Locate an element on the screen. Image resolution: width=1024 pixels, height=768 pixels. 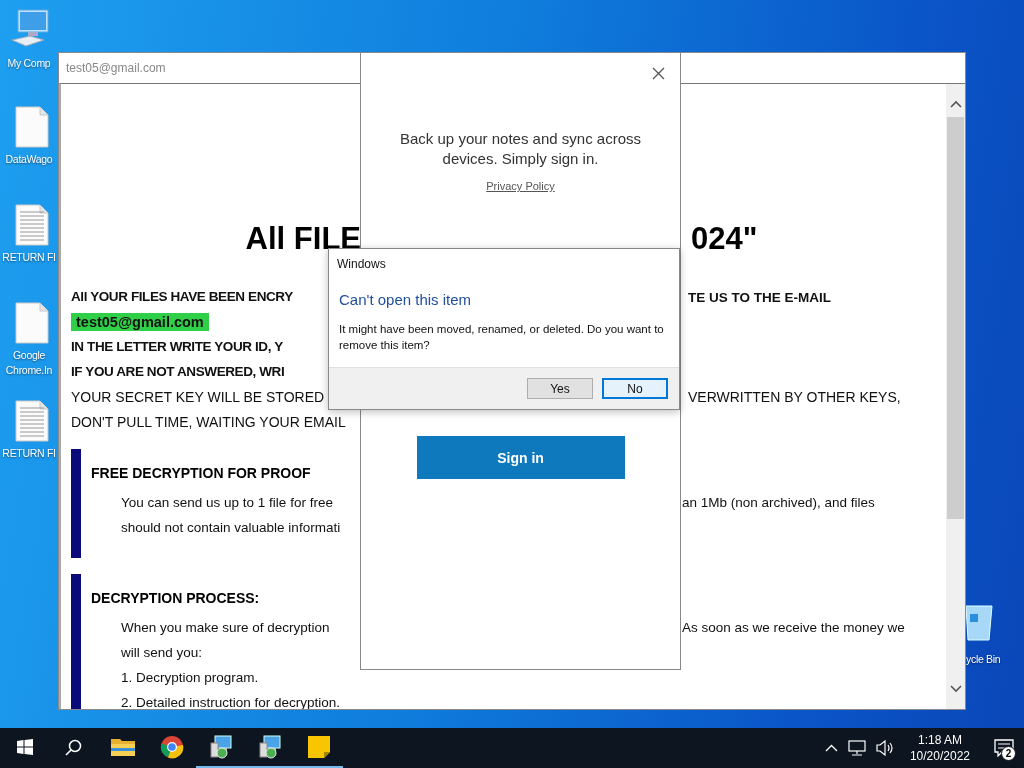
note-text: an 1Mb (non archived), and files is located at coordinates (778, 502).